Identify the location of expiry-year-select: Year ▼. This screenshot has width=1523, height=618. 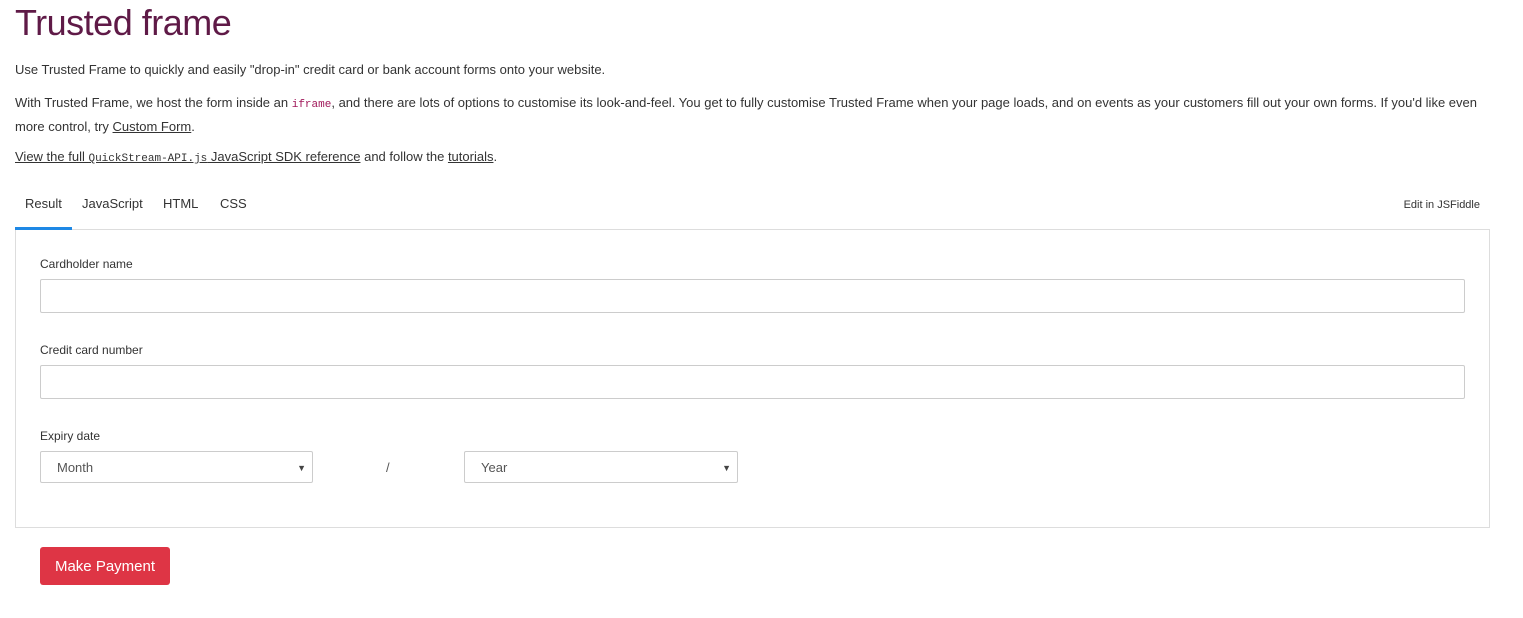
(601, 467).